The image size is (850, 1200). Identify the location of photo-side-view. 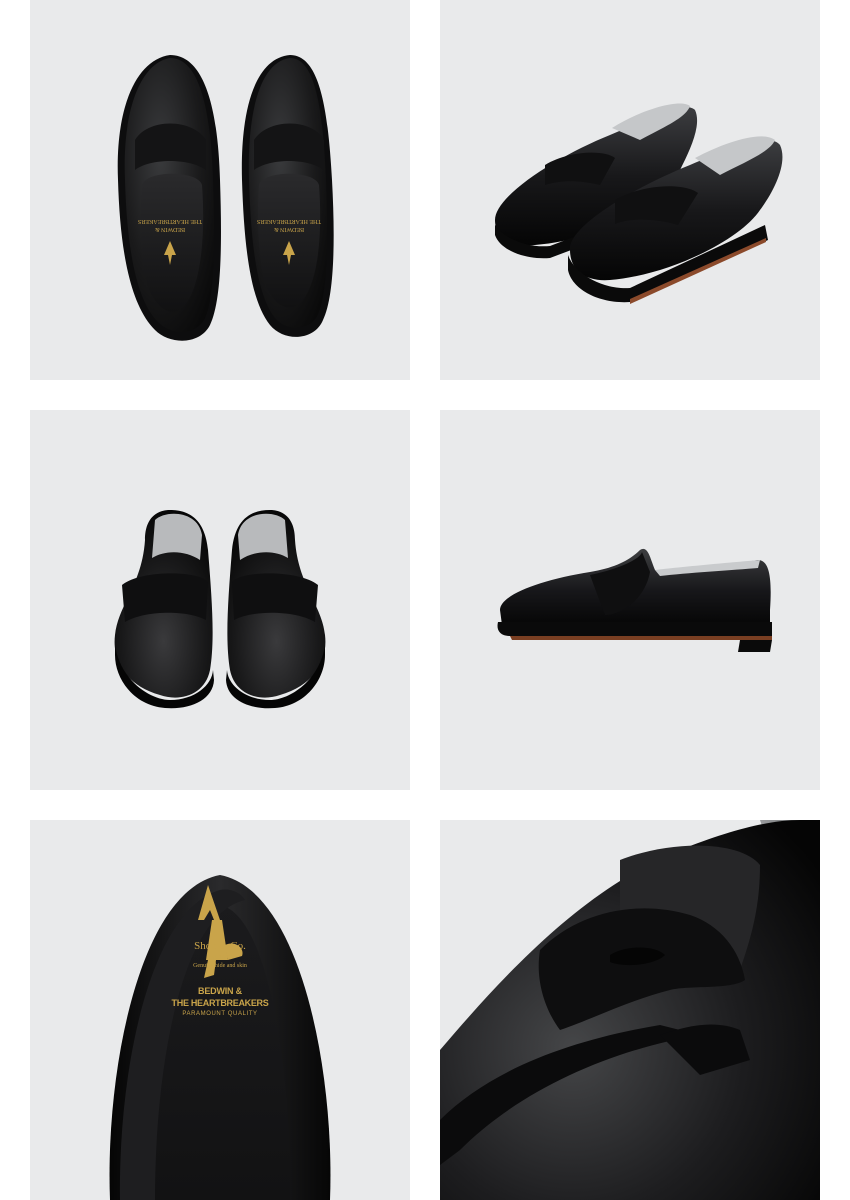
(630, 600).